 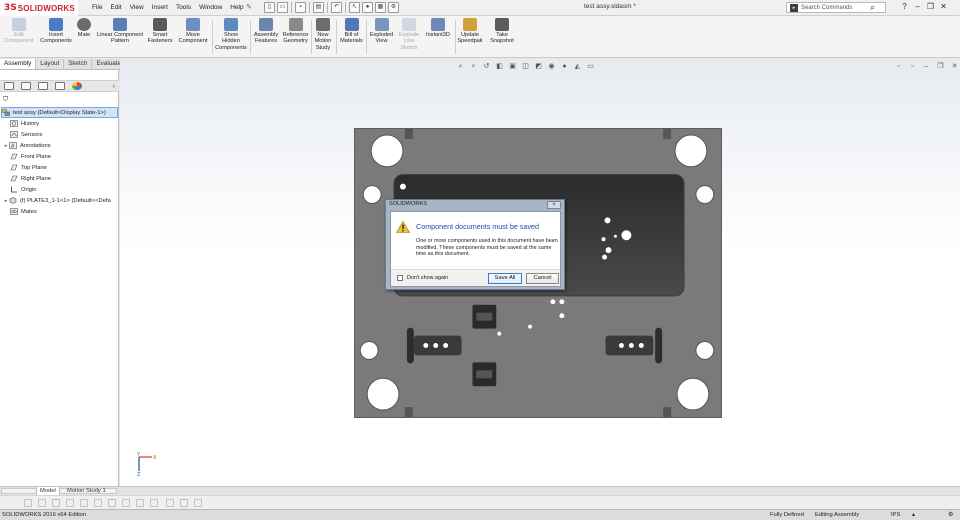 I want to click on dialog-close-button: ×, so click(x=554, y=205).